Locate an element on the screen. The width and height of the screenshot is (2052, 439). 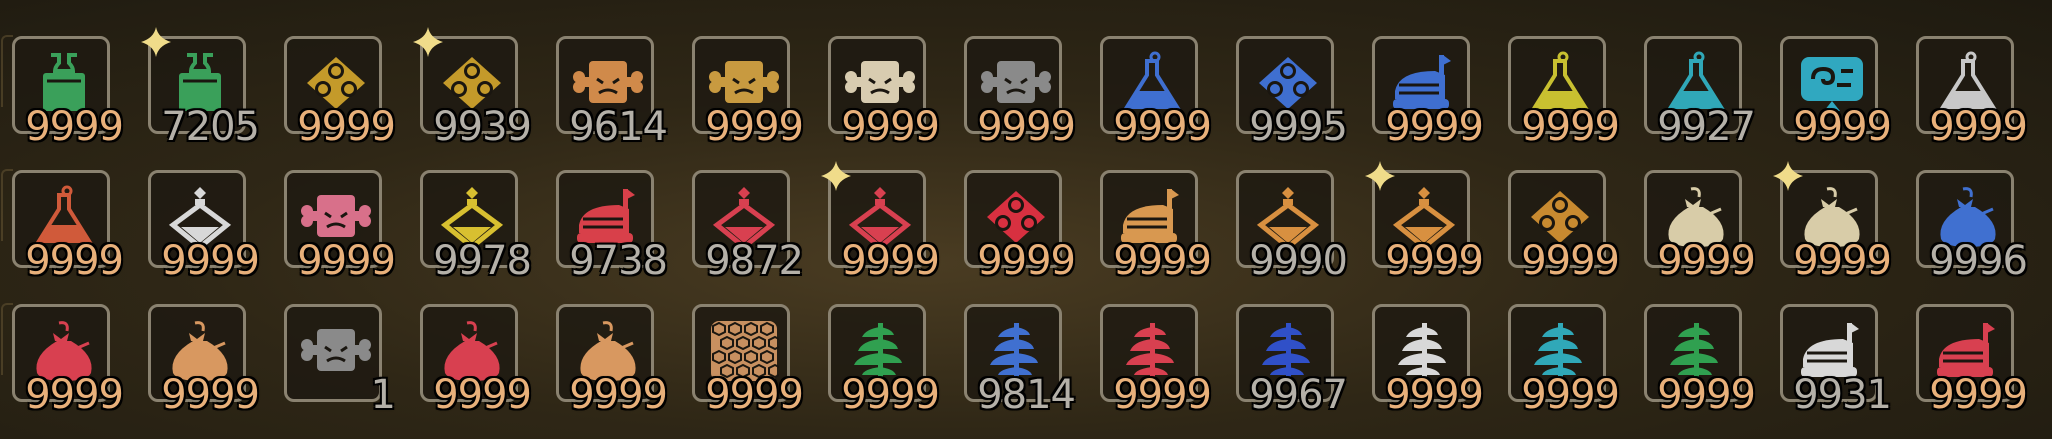
item-quantity: 7205 is located at coordinates (210, 127).